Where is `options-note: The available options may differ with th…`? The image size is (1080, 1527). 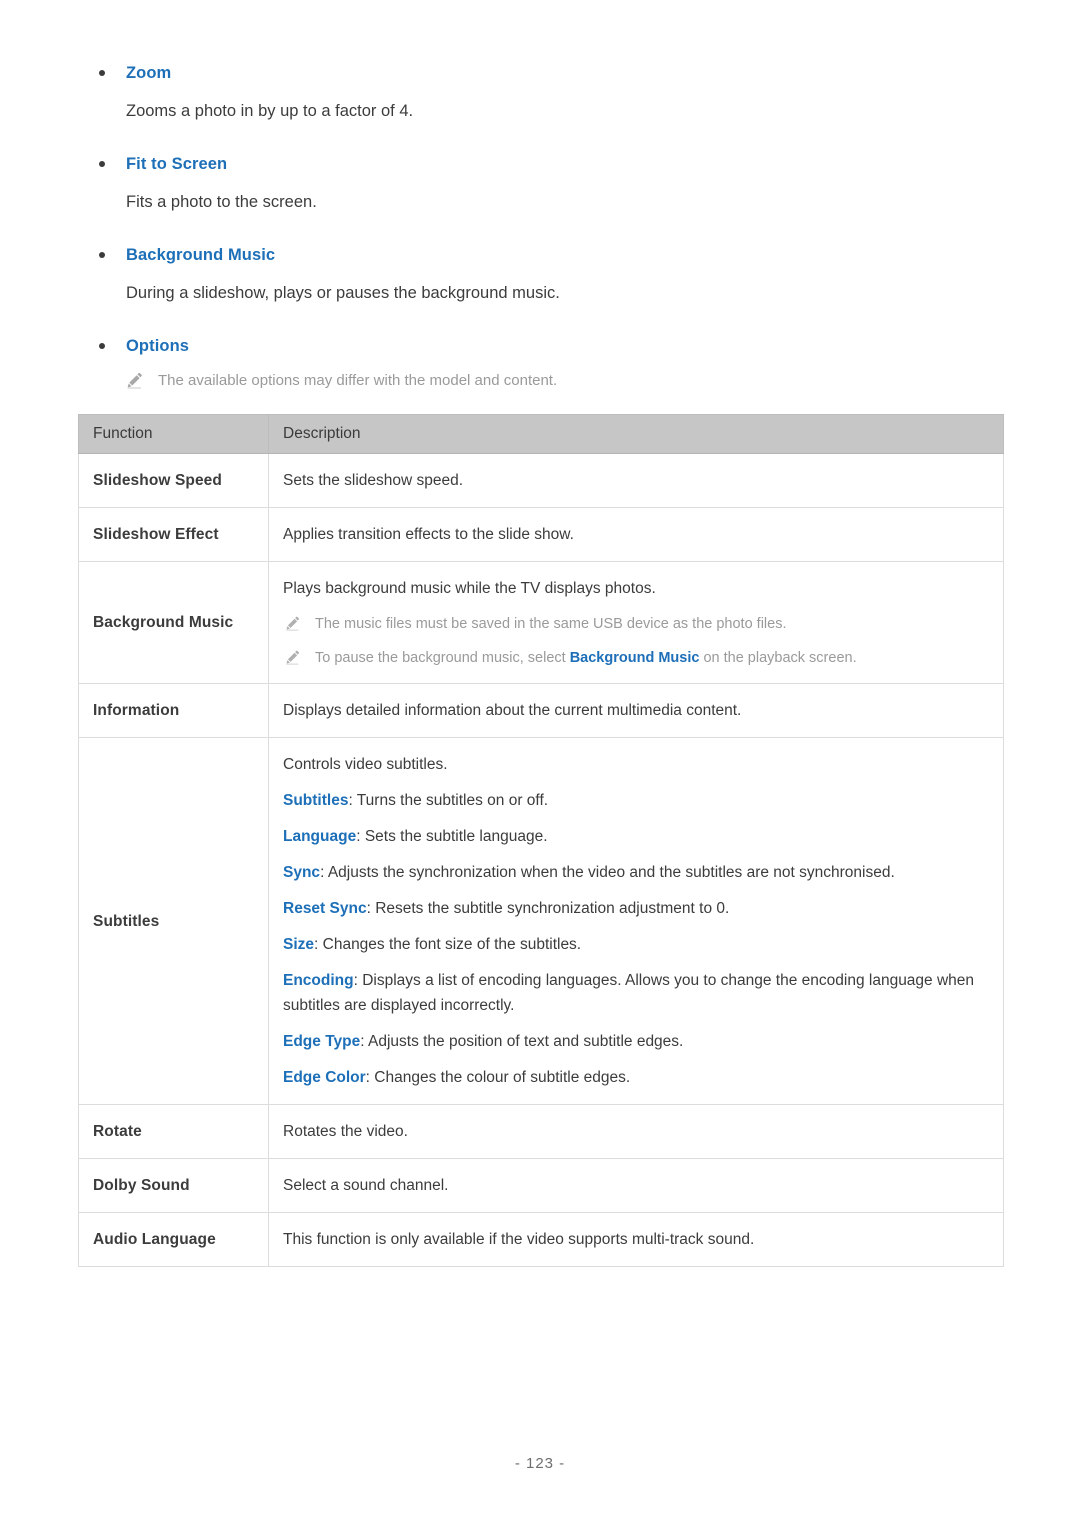
options-note: The available options may differ with th… is located at coordinates (550, 381).